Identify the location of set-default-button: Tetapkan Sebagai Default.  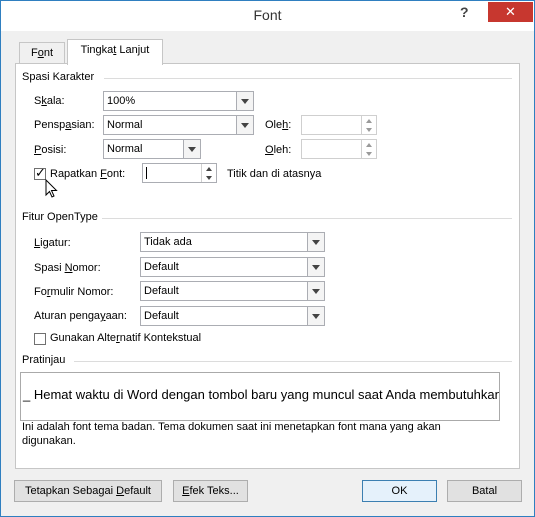
(88, 491).